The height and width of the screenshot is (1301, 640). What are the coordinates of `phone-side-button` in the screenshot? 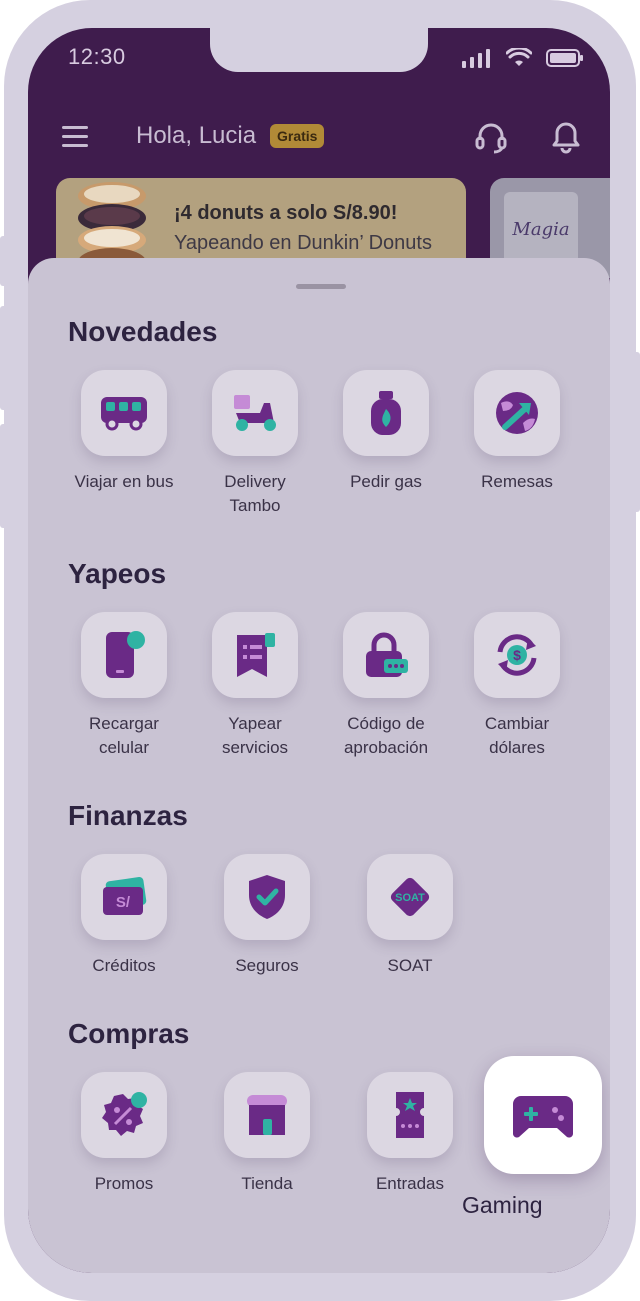 It's located at (4, 261).